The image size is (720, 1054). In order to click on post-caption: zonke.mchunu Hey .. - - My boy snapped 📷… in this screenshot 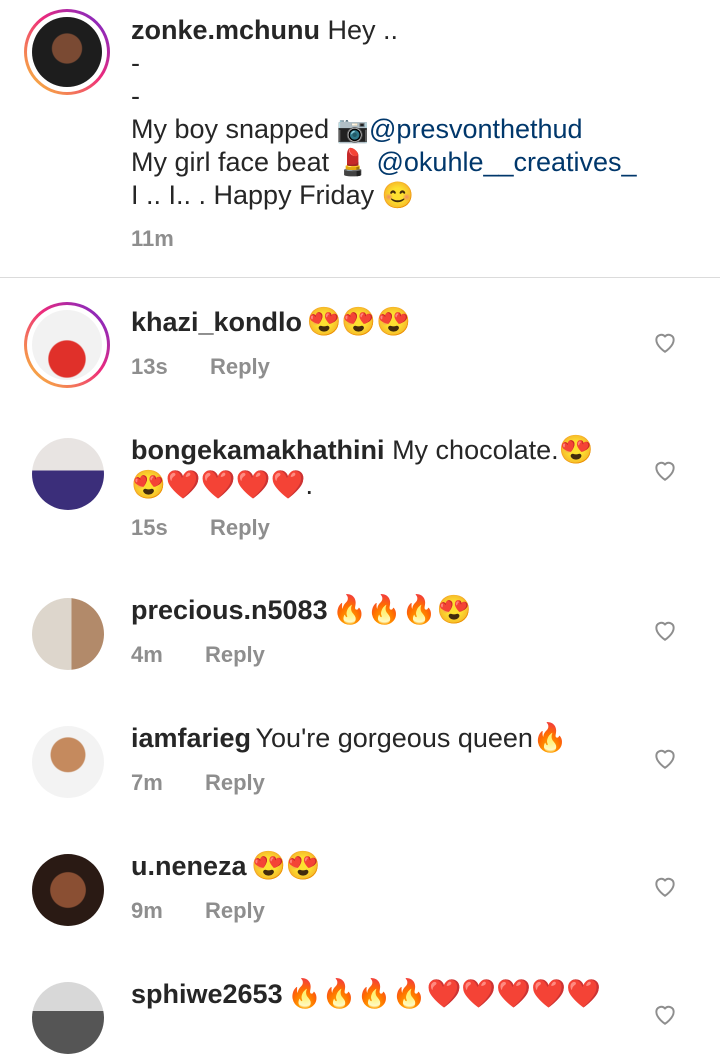, I will do `click(411, 113)`.